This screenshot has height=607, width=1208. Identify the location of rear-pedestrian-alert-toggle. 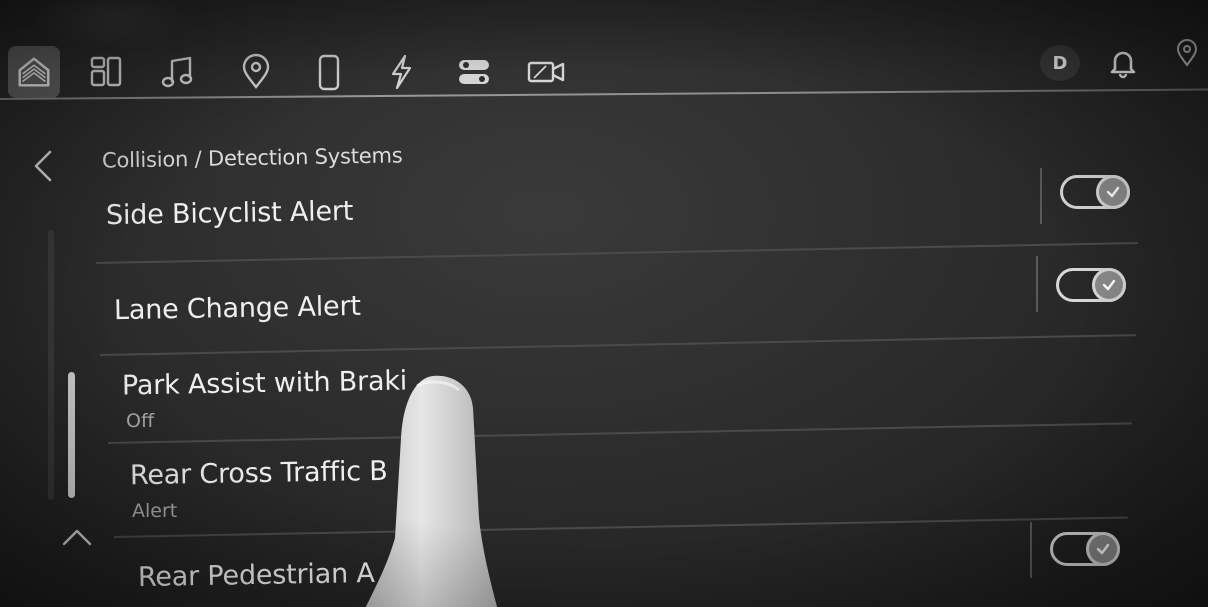
(1085, 549).